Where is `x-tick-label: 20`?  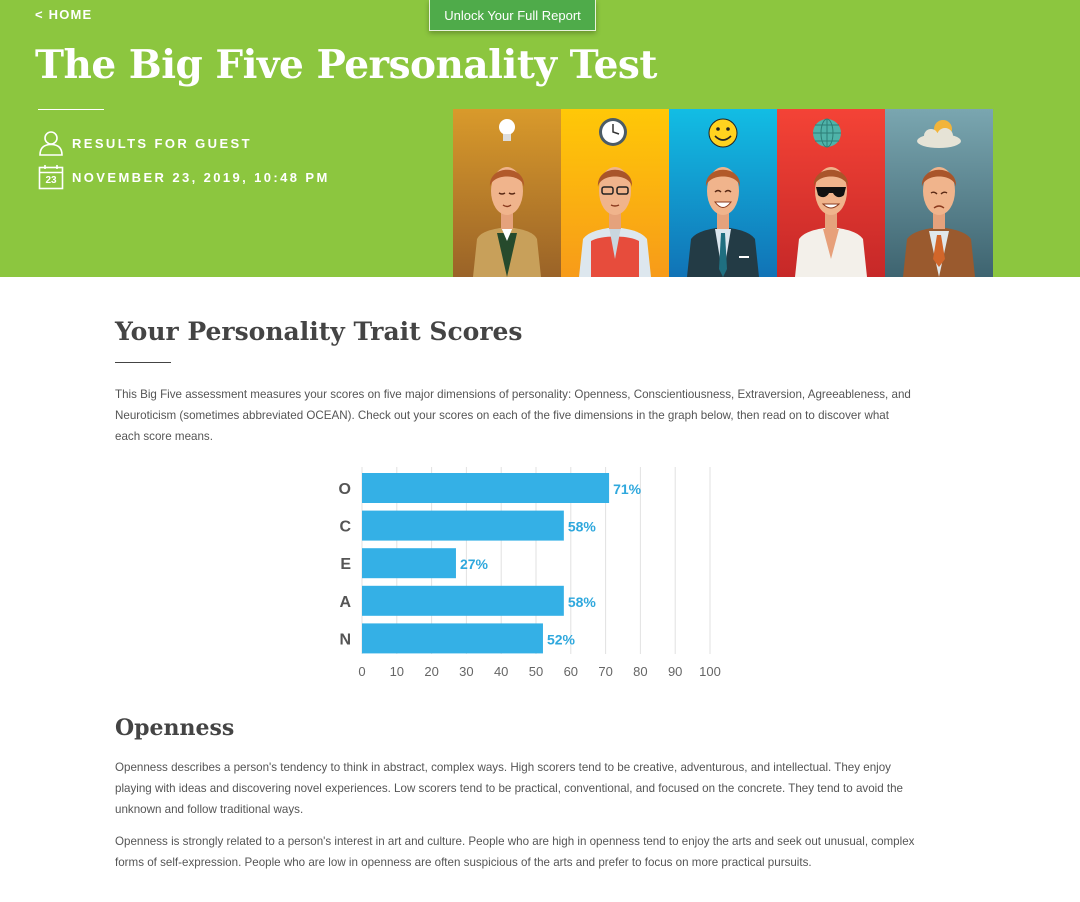 x-tick-label: 20 is located at coordinates (431, 671).